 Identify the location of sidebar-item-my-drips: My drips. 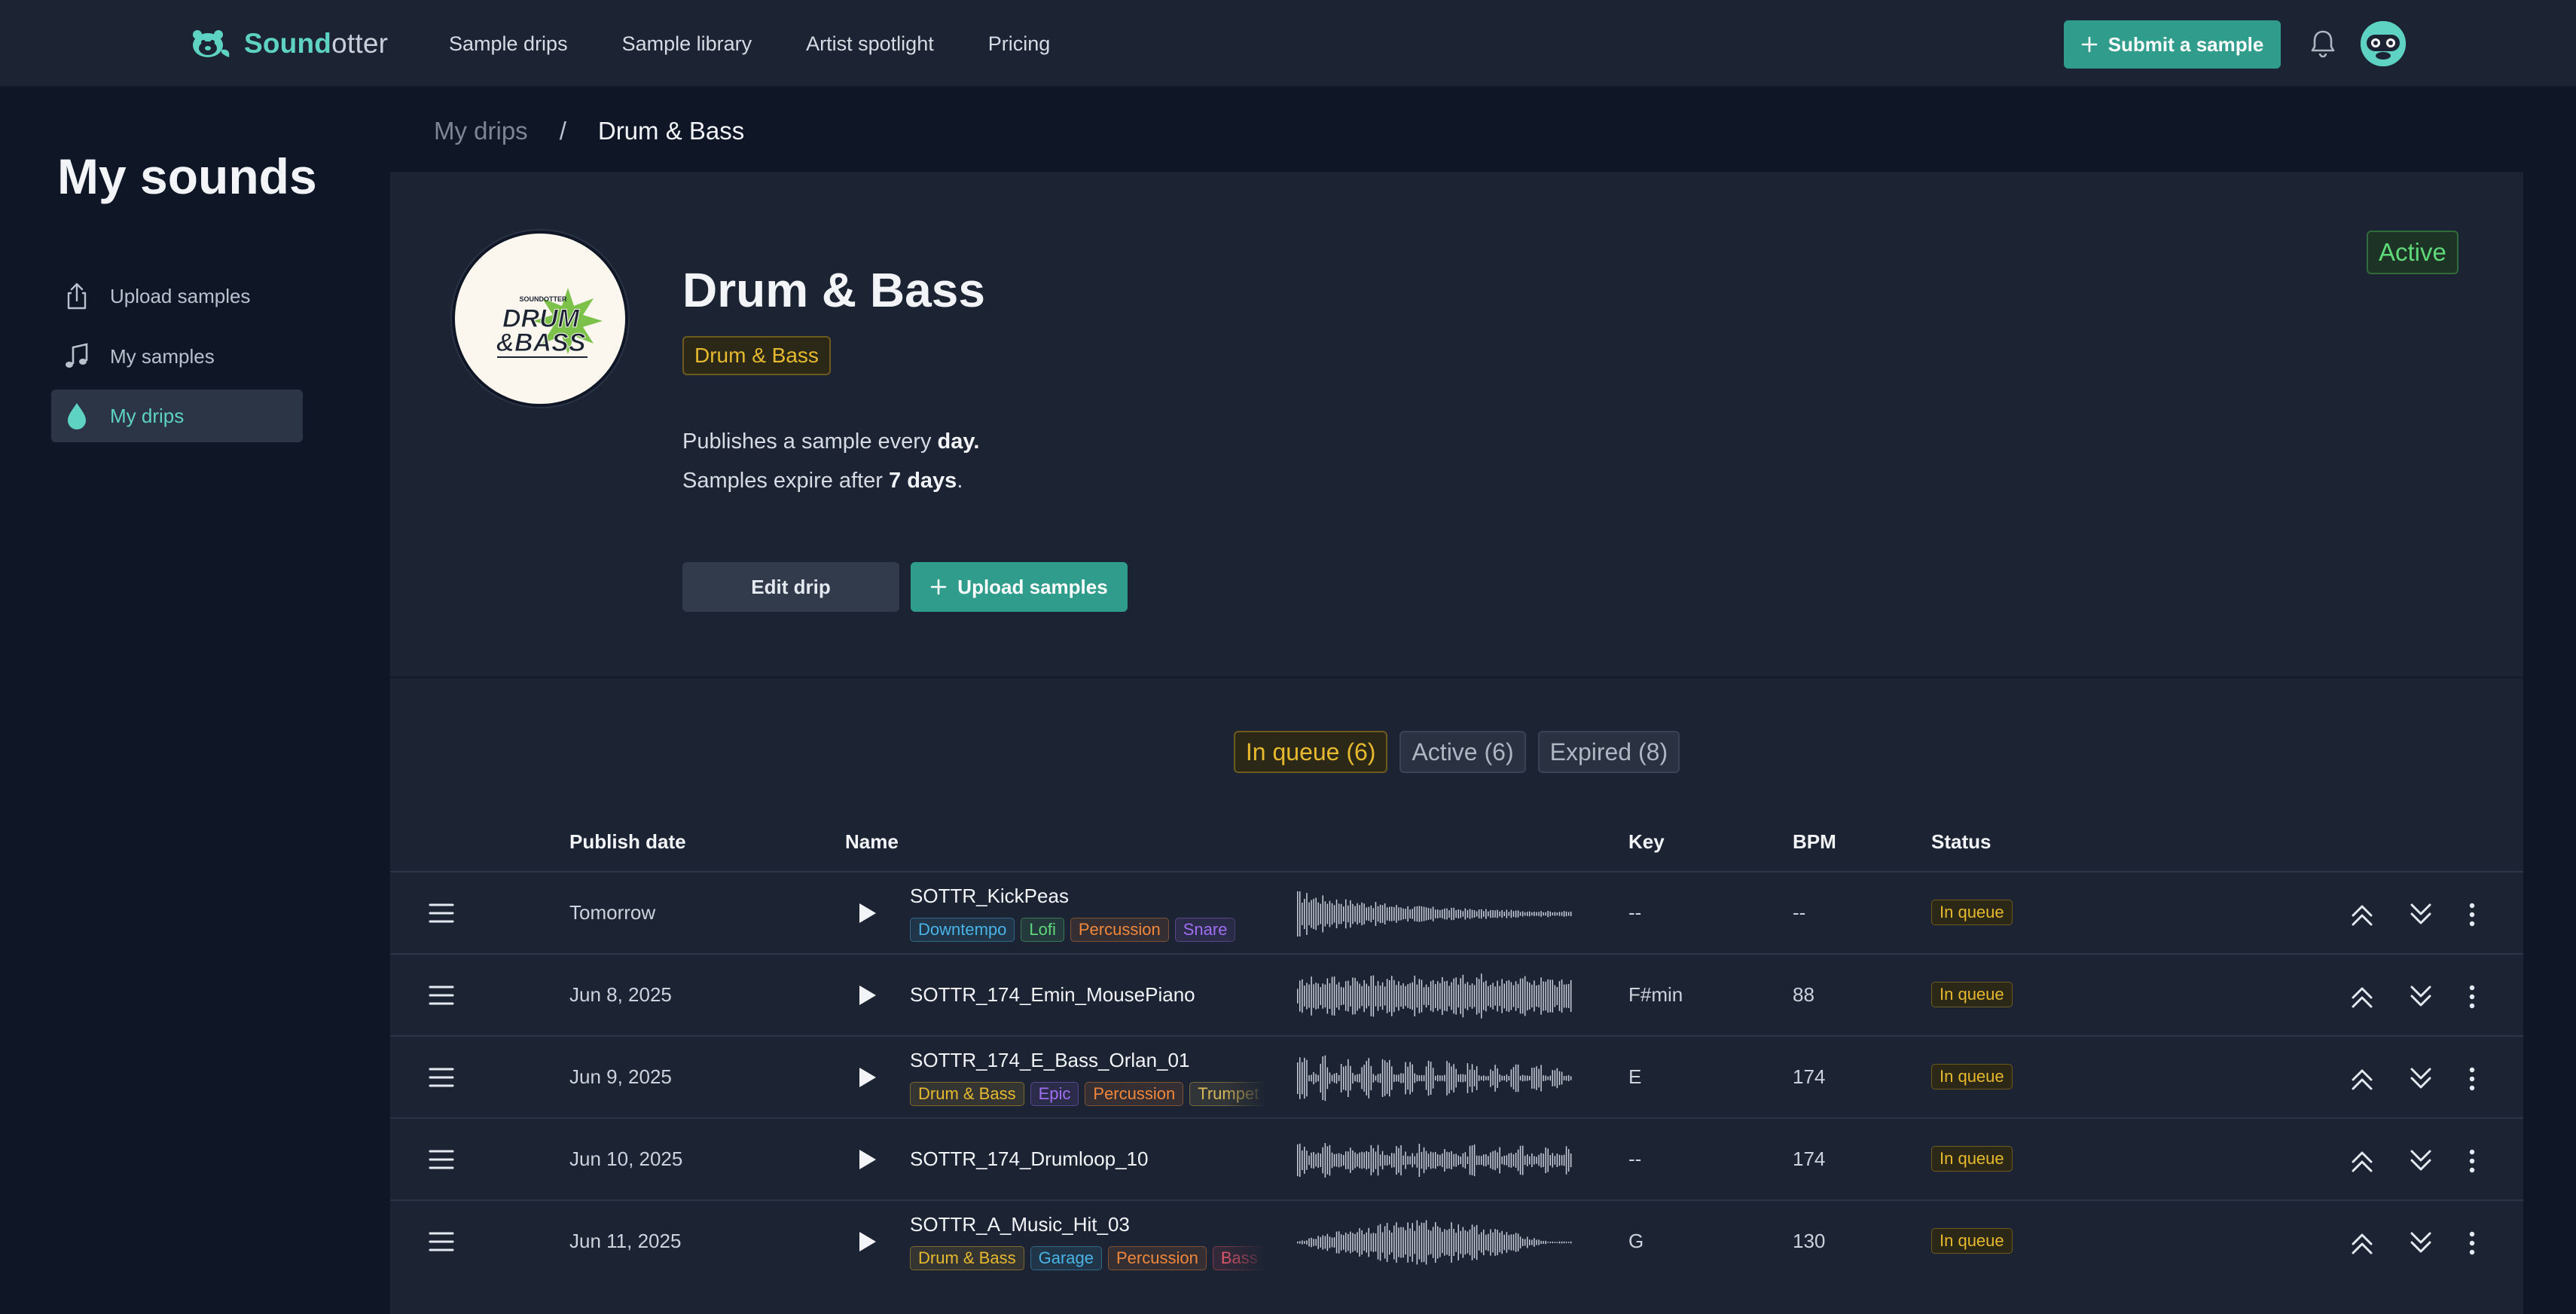
(177, 416).